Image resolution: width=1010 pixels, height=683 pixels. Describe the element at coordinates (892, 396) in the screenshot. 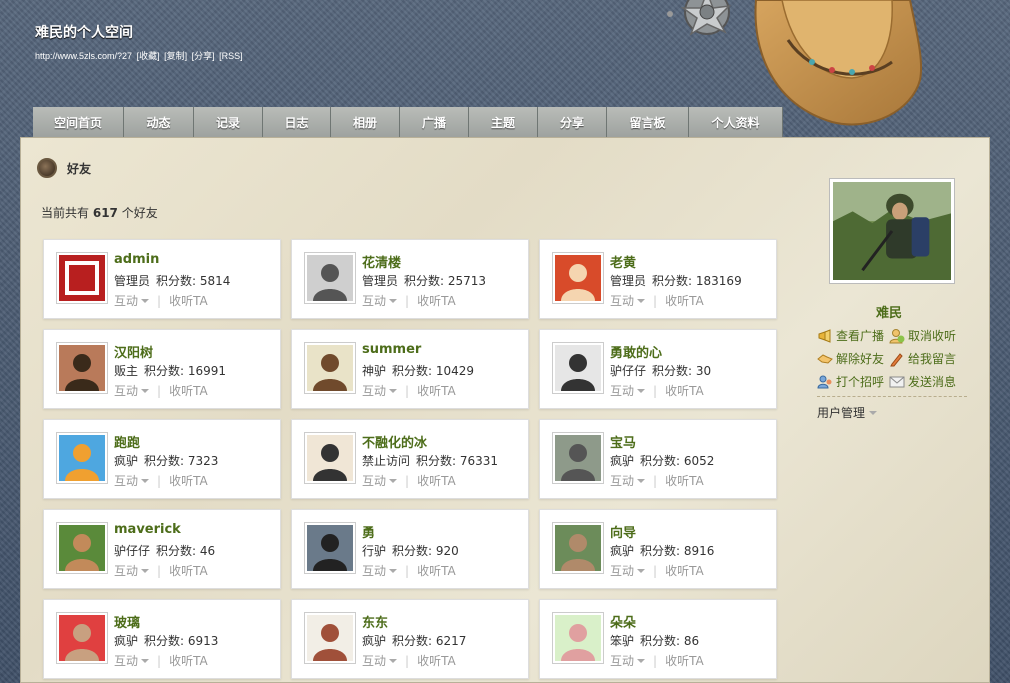

I see `sidebar-divider` at that location.